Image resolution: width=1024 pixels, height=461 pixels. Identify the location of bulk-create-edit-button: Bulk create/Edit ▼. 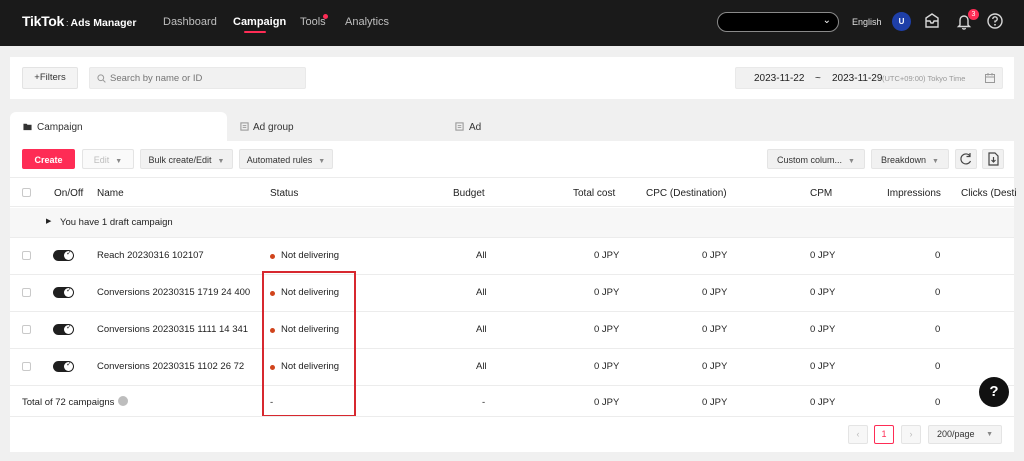
(186, 159).